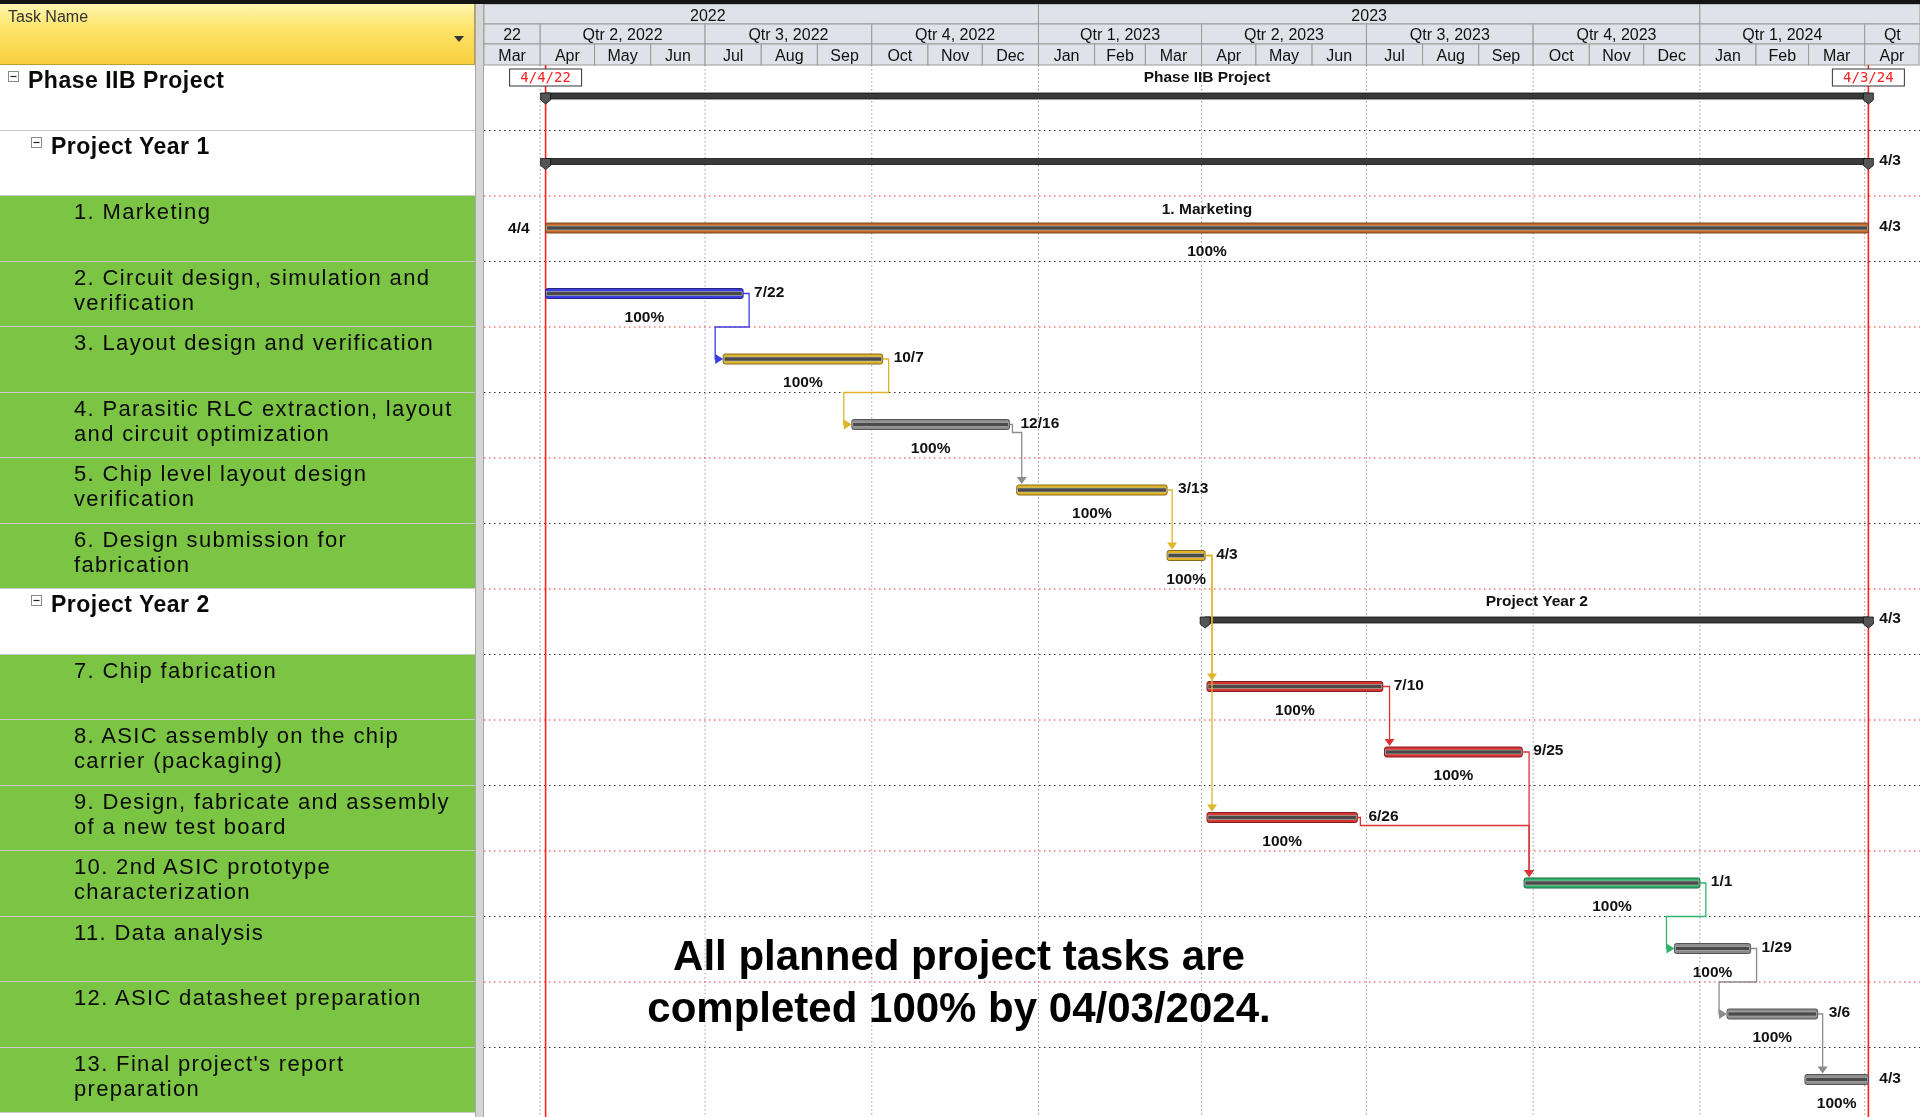 The width and height of the screenshot is (1920, 1117). What do you see at coordinates (1782, 34) in the screenshot?
I see `quarter-label: Qtr 1, 2024` at bounding box center [1782, 34].